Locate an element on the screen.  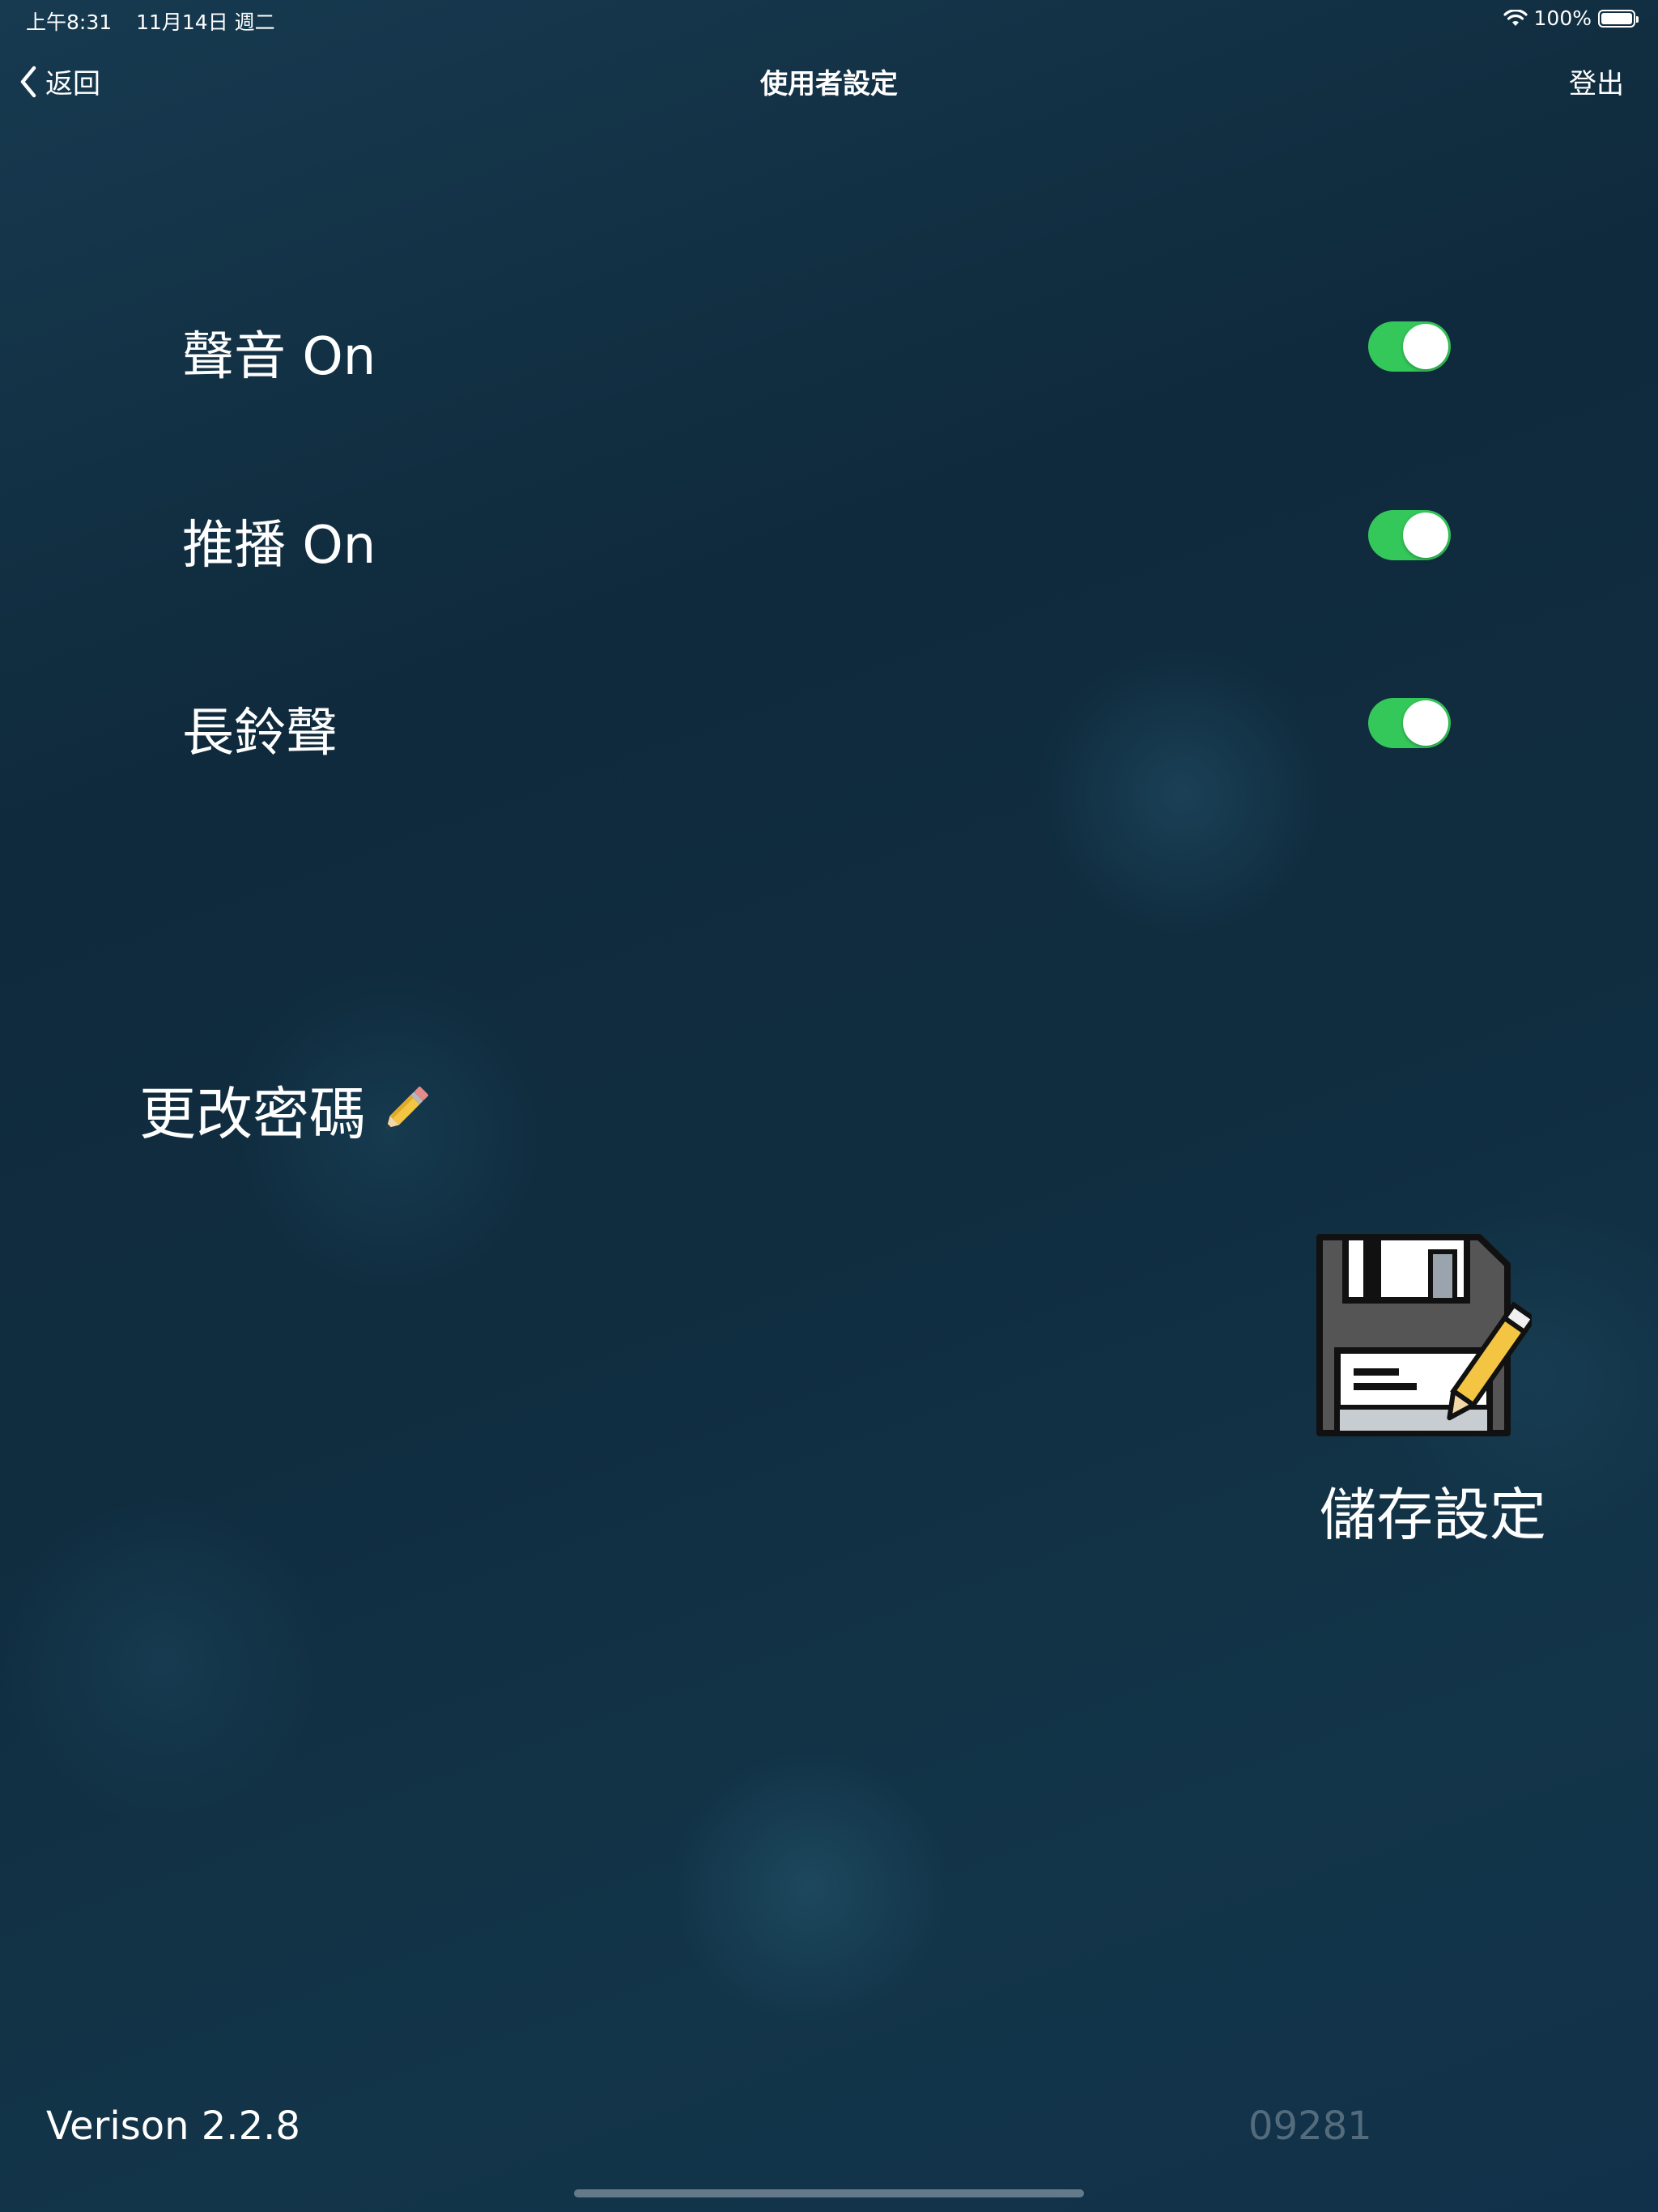
battery-icon is located at coordinates (1618, 19).